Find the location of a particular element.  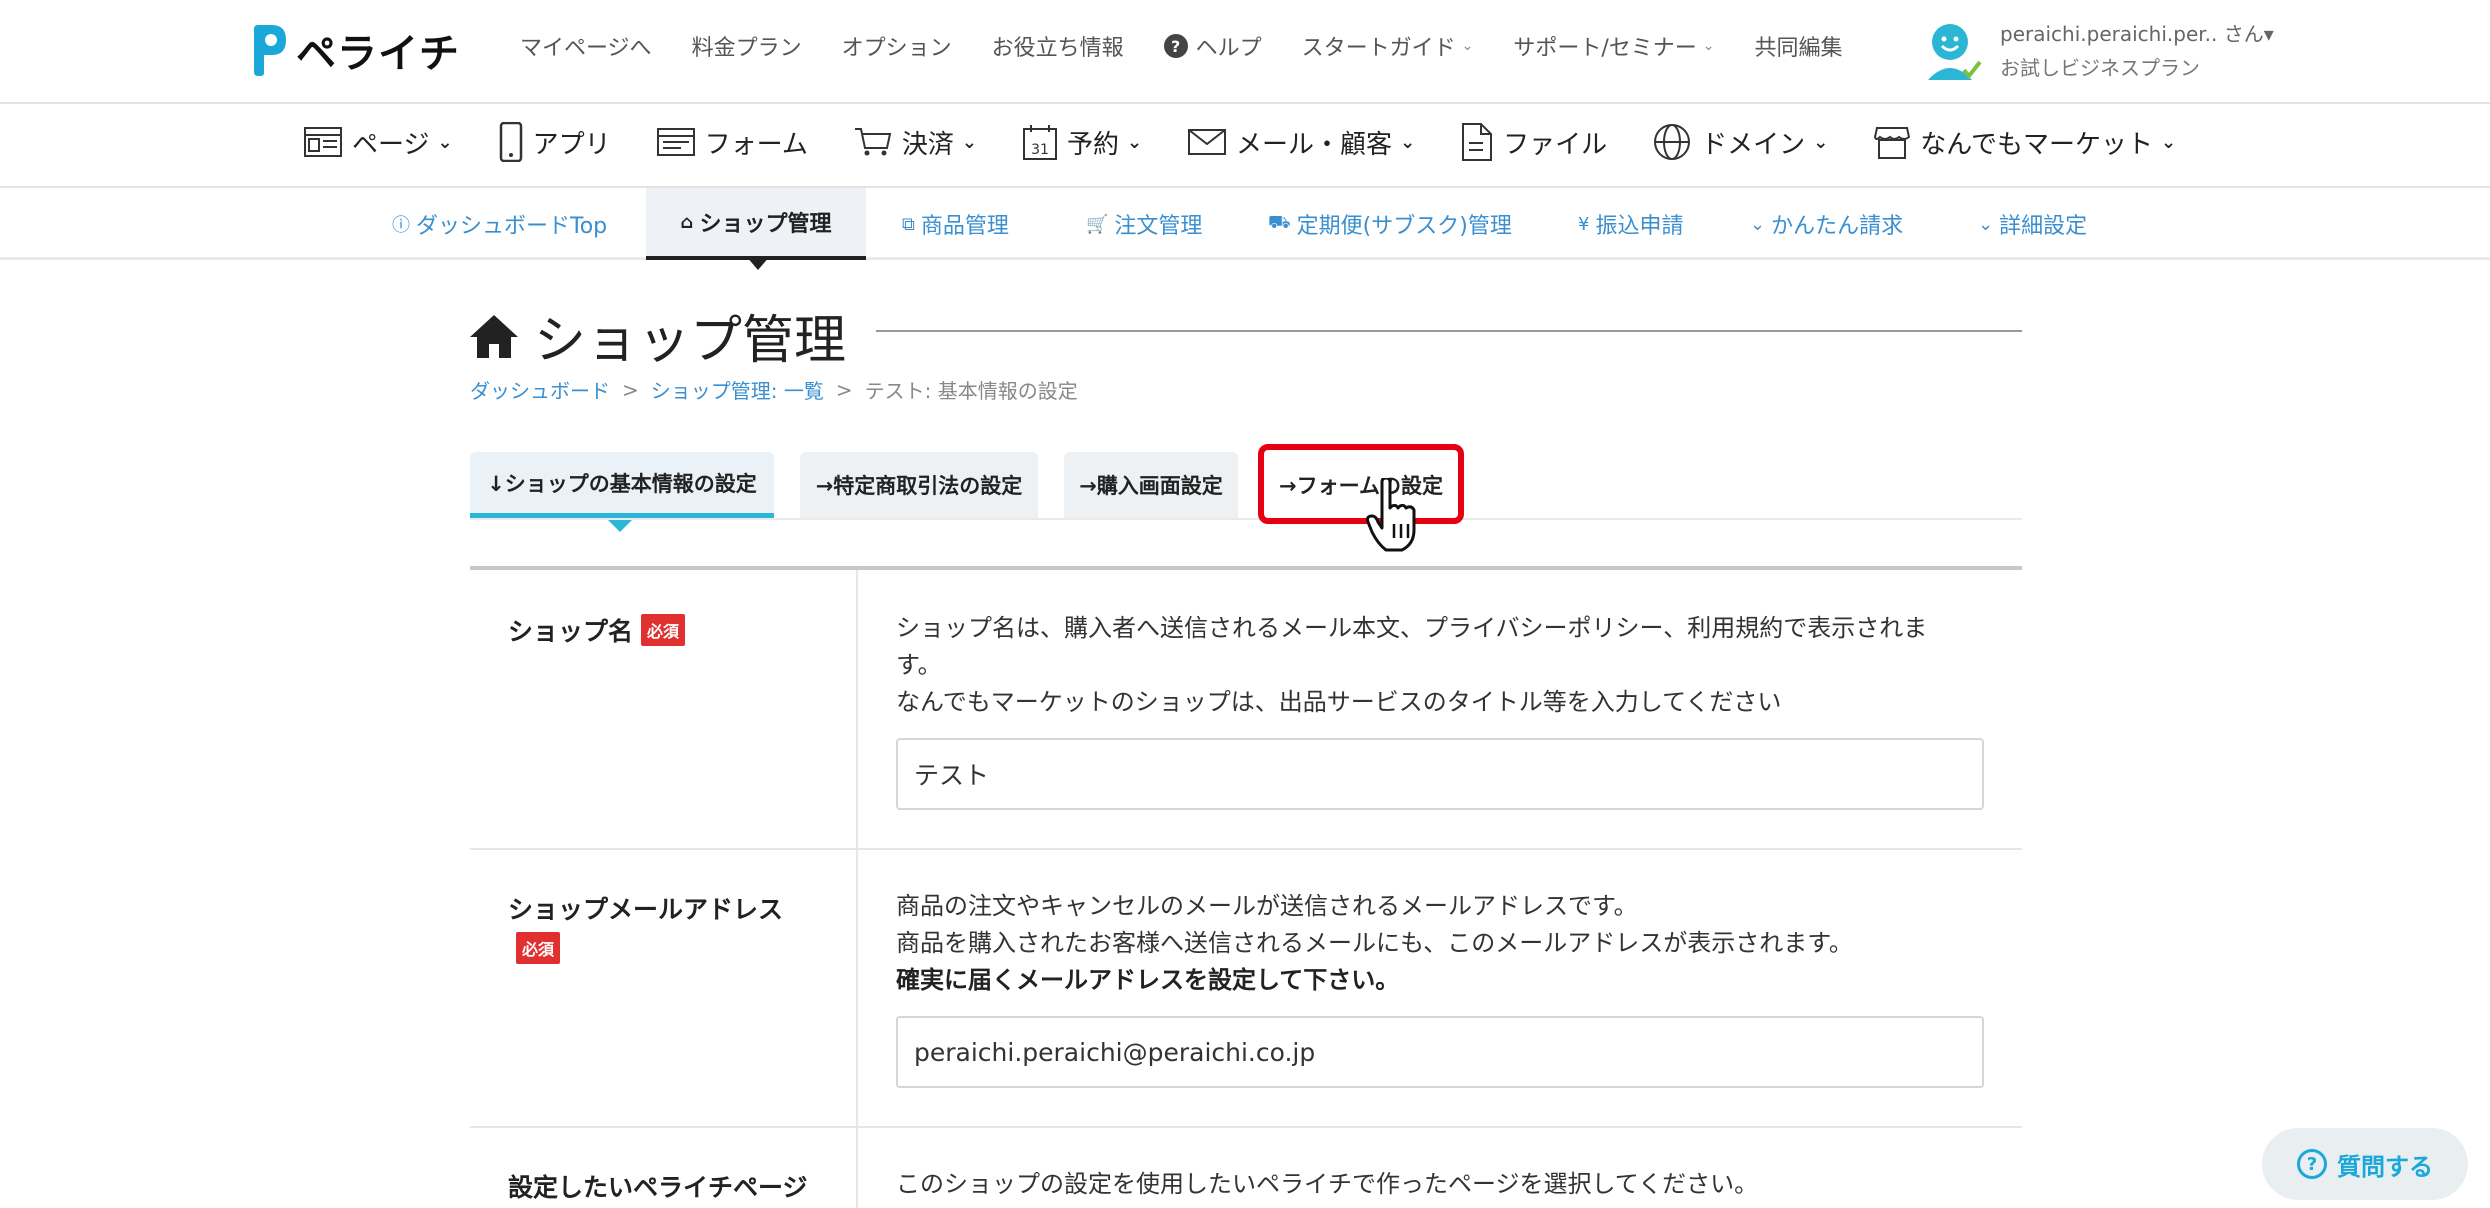

nav-start-guide-label: スタートガイド is located at coordinates (1378, 48).